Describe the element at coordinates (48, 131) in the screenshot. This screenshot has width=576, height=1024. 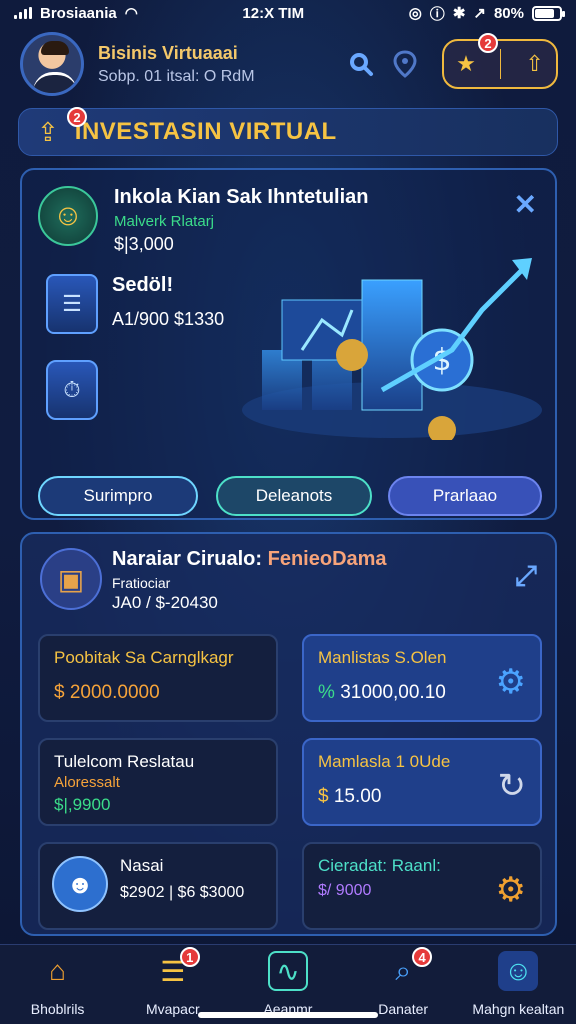
I see `arrow-up-icon: ⇪` at that location.